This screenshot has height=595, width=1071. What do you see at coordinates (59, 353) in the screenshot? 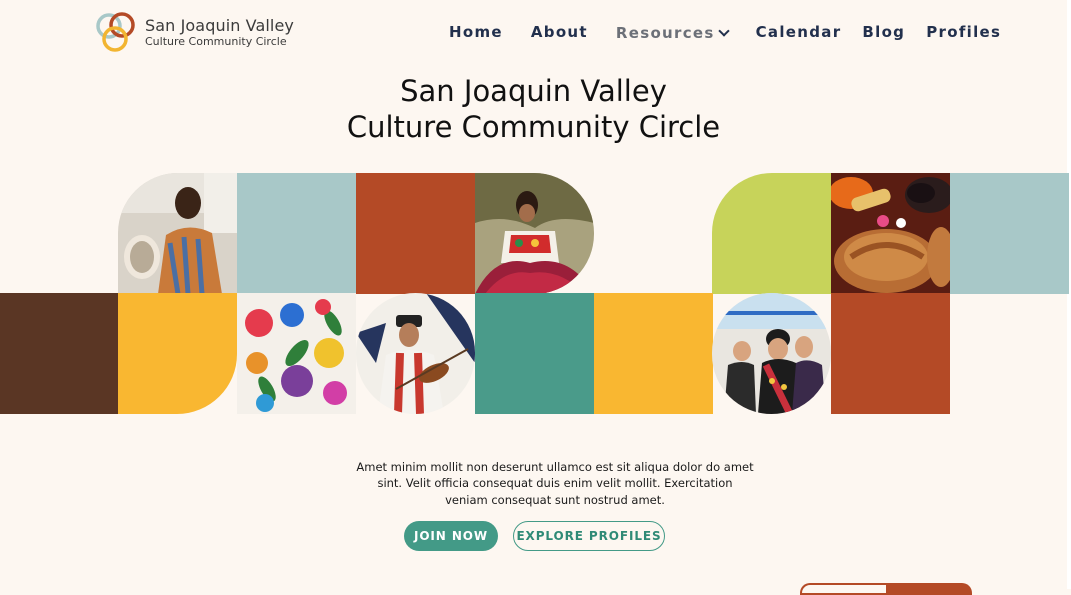
I see `color-tile-brown` at bounding box center [59, 353].